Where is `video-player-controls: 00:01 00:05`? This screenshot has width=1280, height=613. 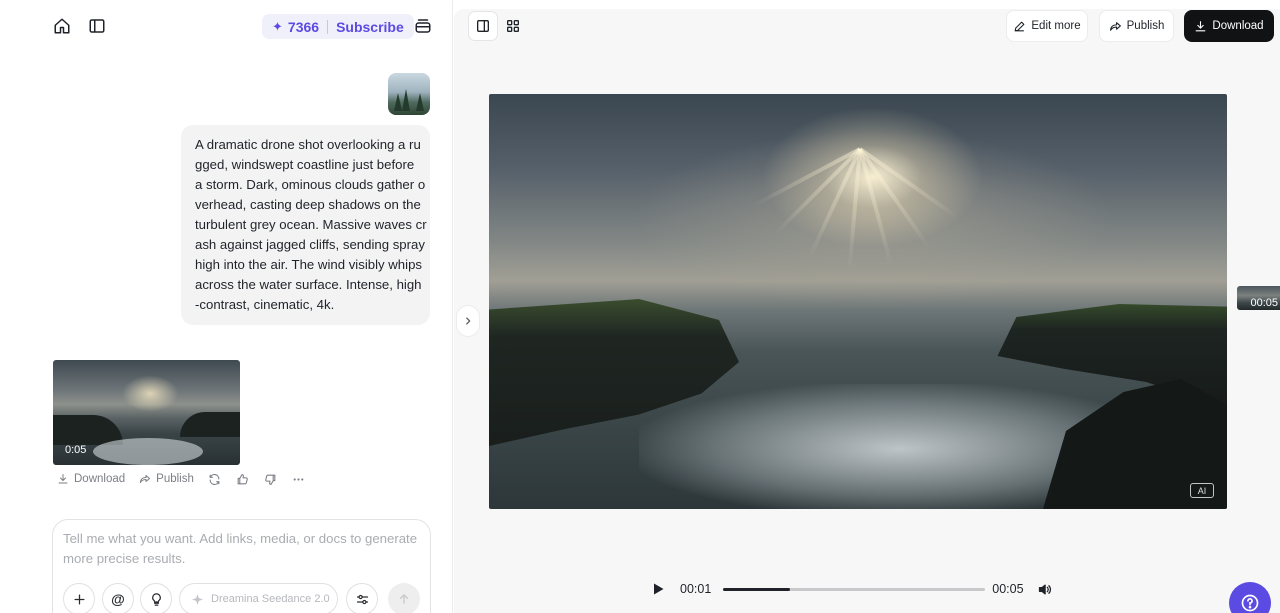
video-player-controls: 00:01 00:05 is located at coordinates (849, 589).